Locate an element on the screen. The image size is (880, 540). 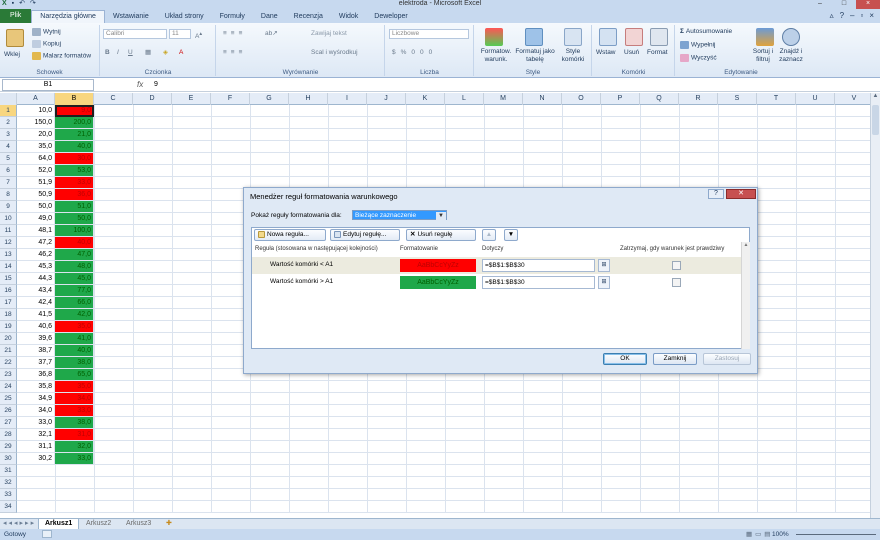
cell-a: 34,9 is located at coordinates (36, 399).